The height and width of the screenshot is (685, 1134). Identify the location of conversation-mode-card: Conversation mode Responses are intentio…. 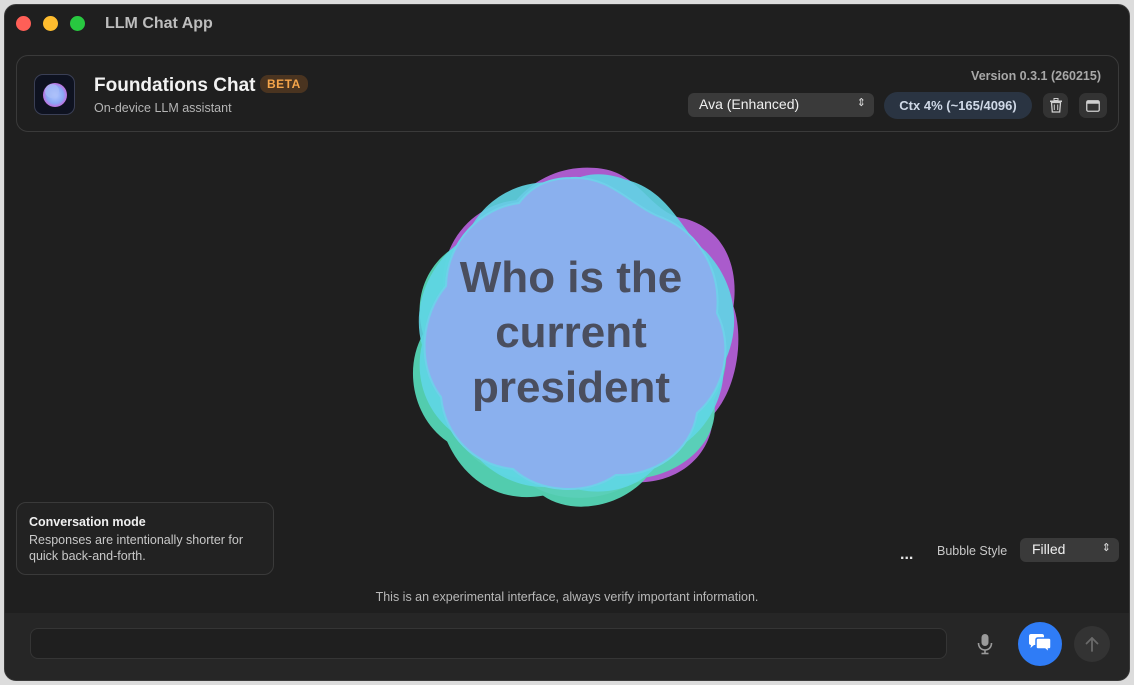
(145, 538).